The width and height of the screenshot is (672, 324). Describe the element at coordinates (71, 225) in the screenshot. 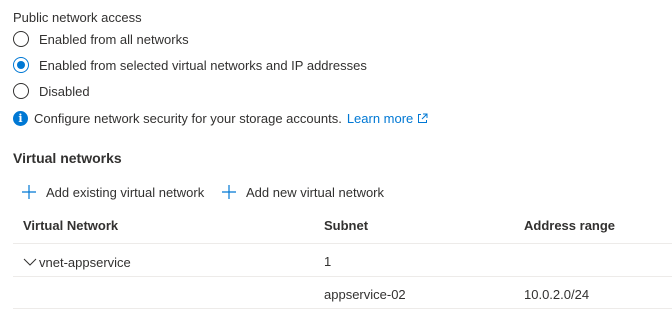

I see `column-header-virtual-network: Virtual Network` at that location.